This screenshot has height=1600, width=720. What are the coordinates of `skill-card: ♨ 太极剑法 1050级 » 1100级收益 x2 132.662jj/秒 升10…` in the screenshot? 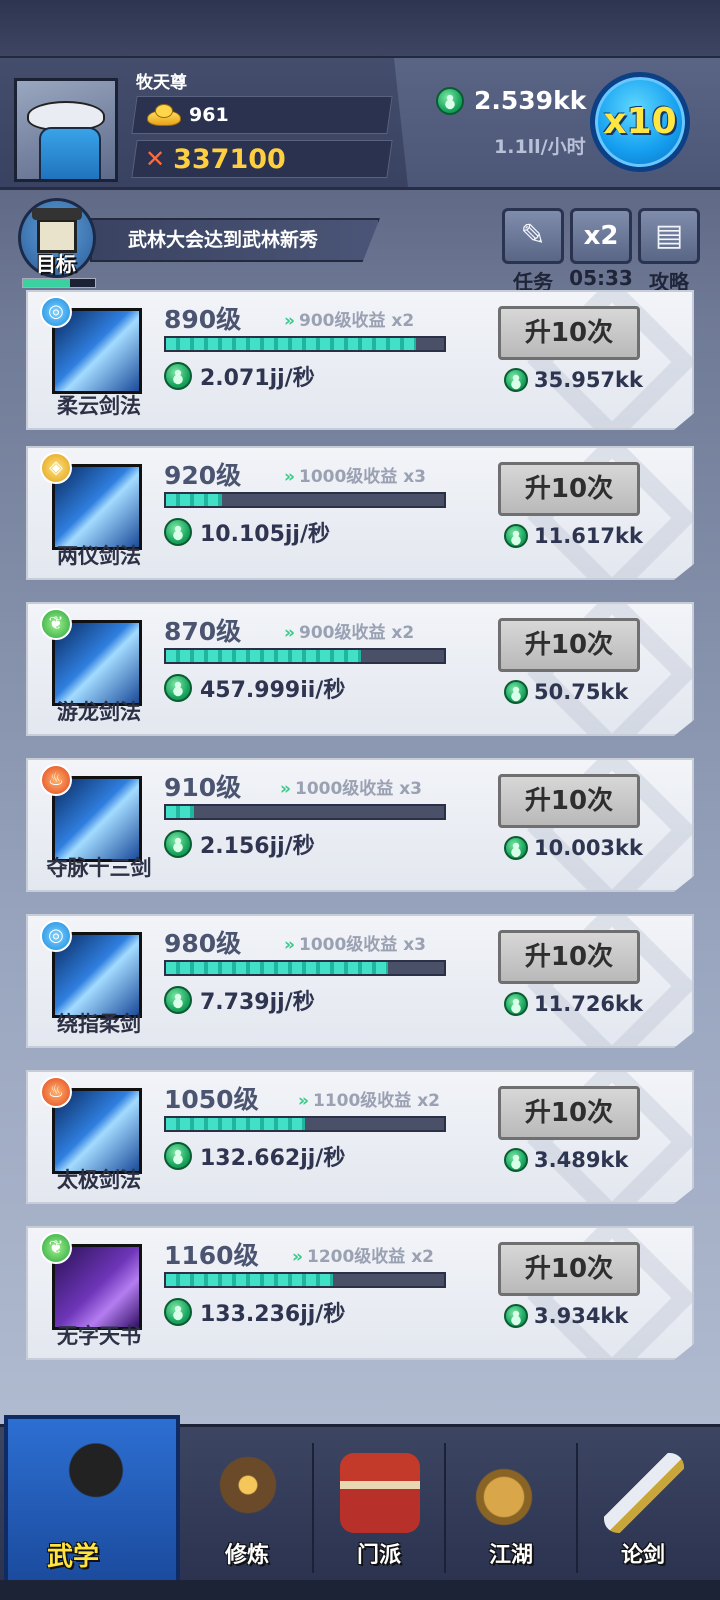 It's located at (360, 1137).